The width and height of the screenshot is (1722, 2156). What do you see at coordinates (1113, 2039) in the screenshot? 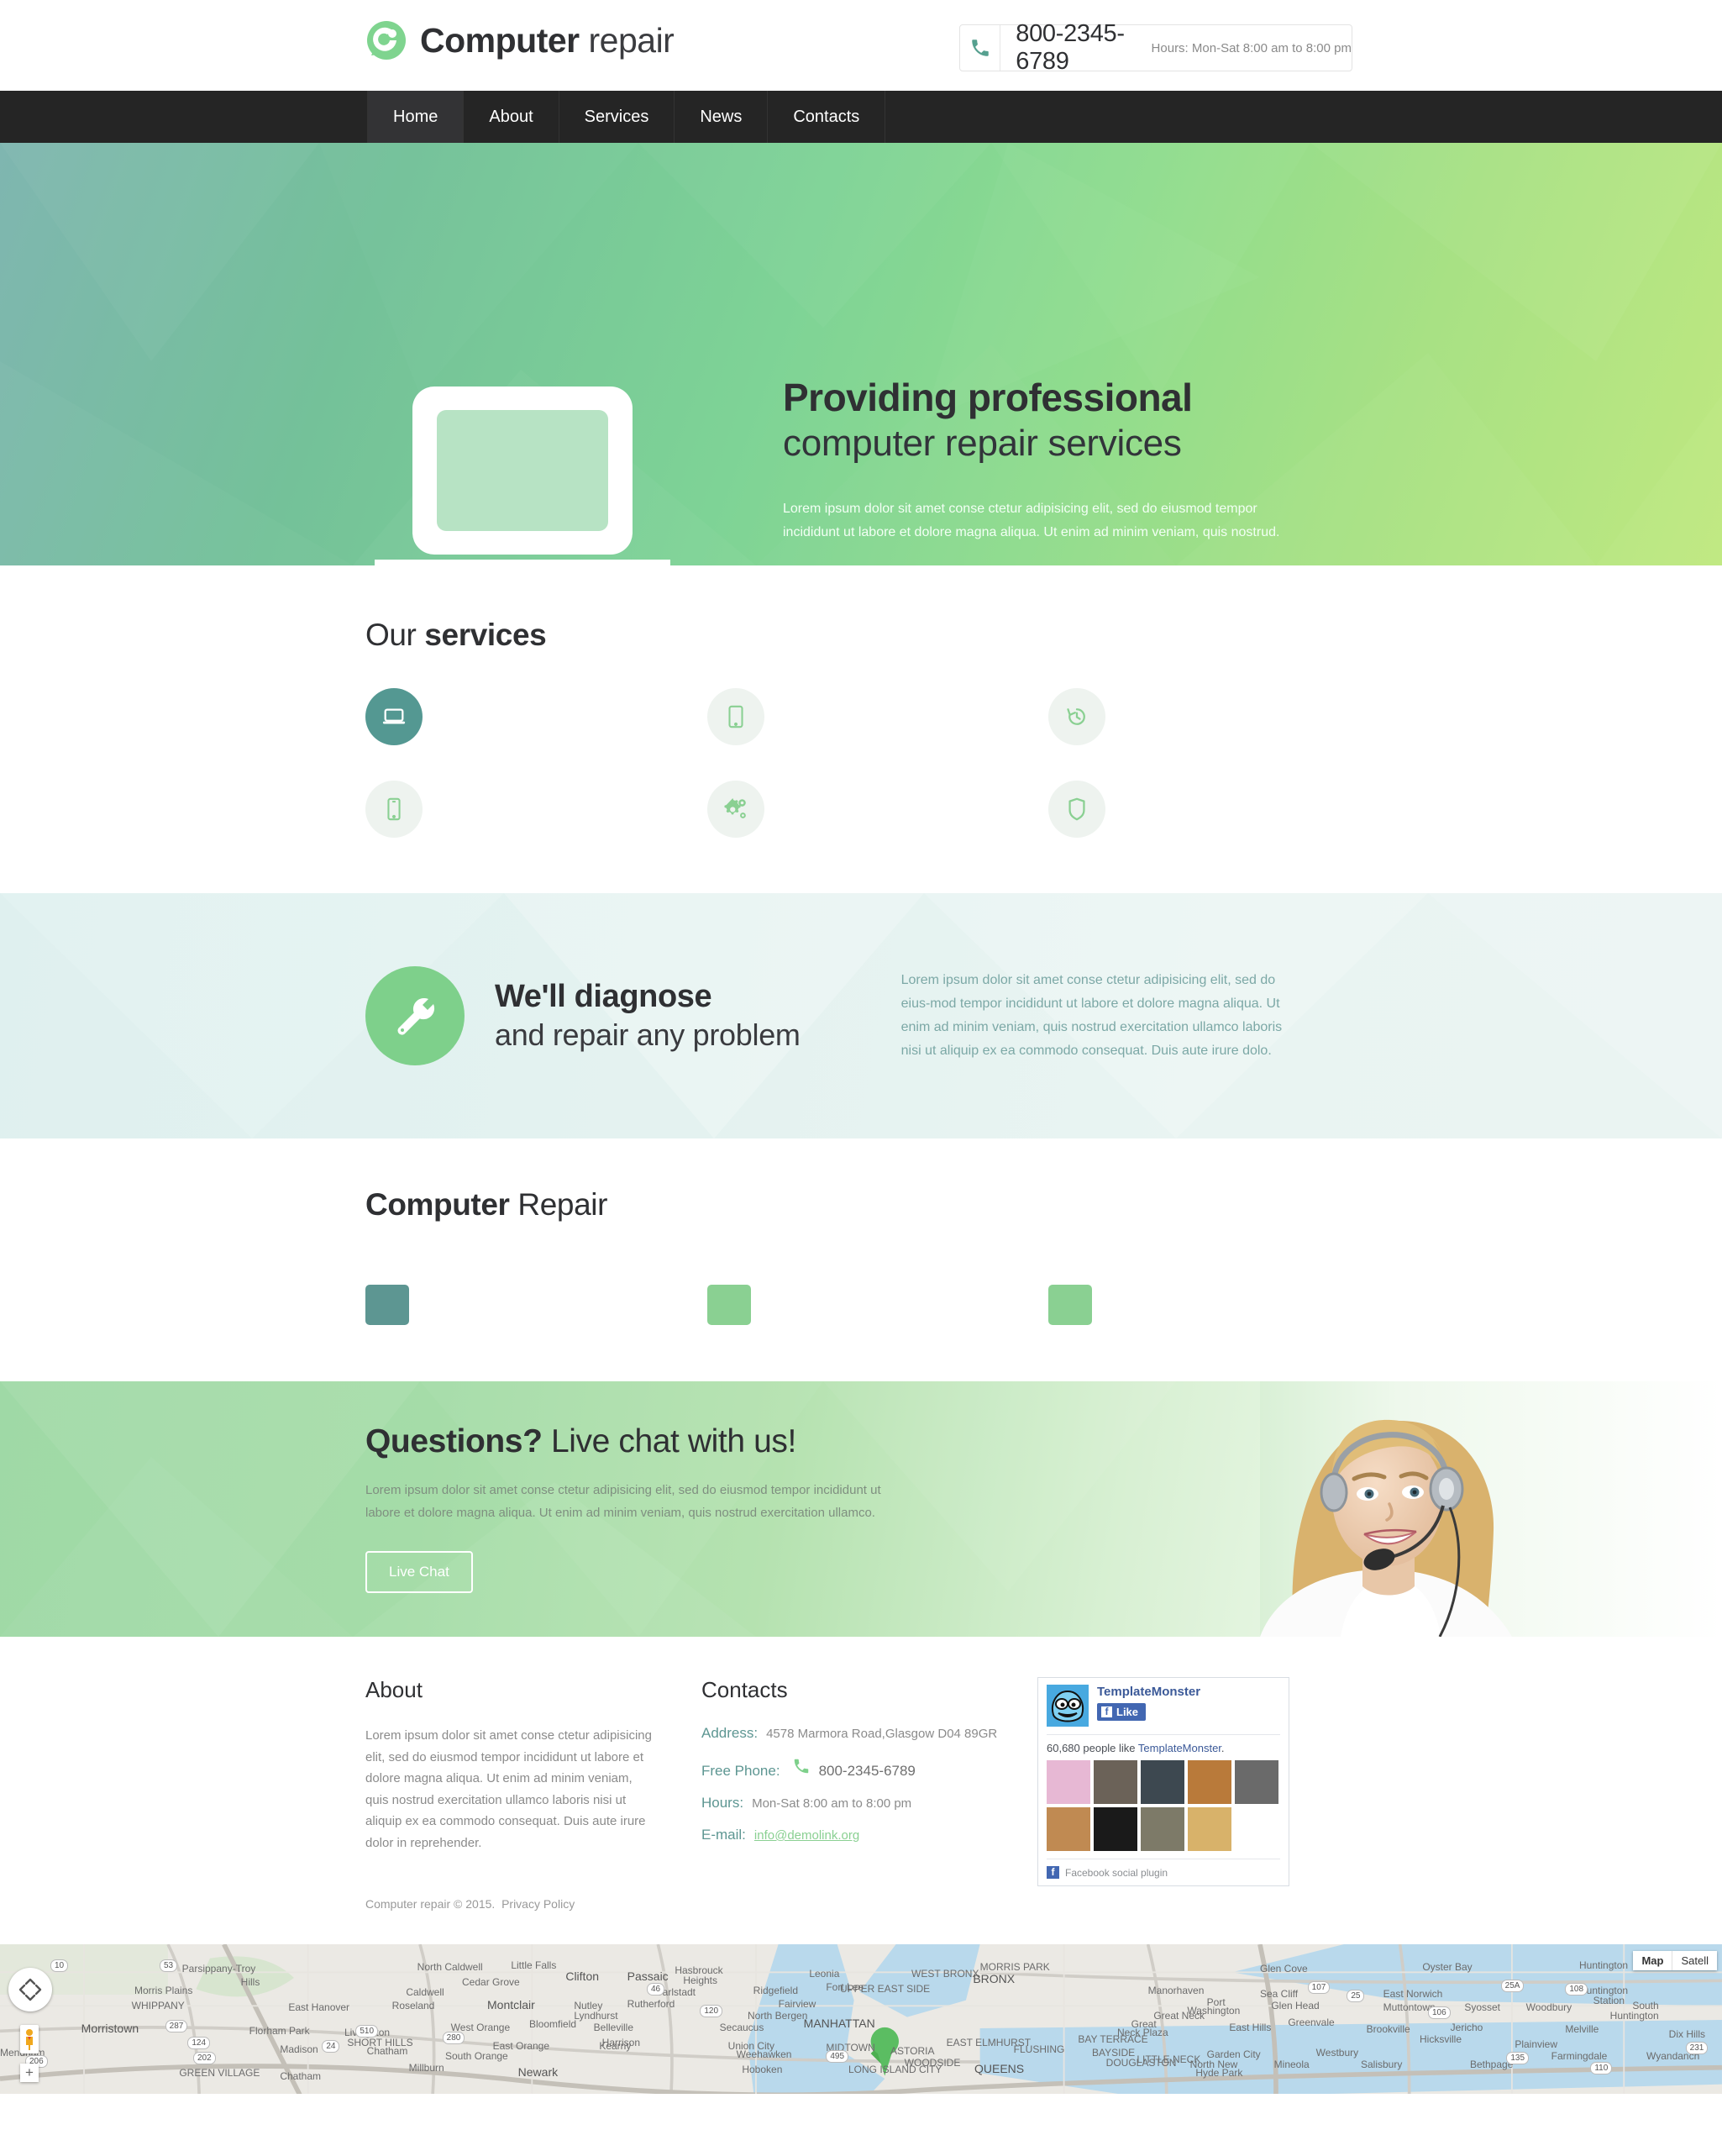
I see `map-place-label: BAY TERRACE` at bounding box center [1113, 2039].